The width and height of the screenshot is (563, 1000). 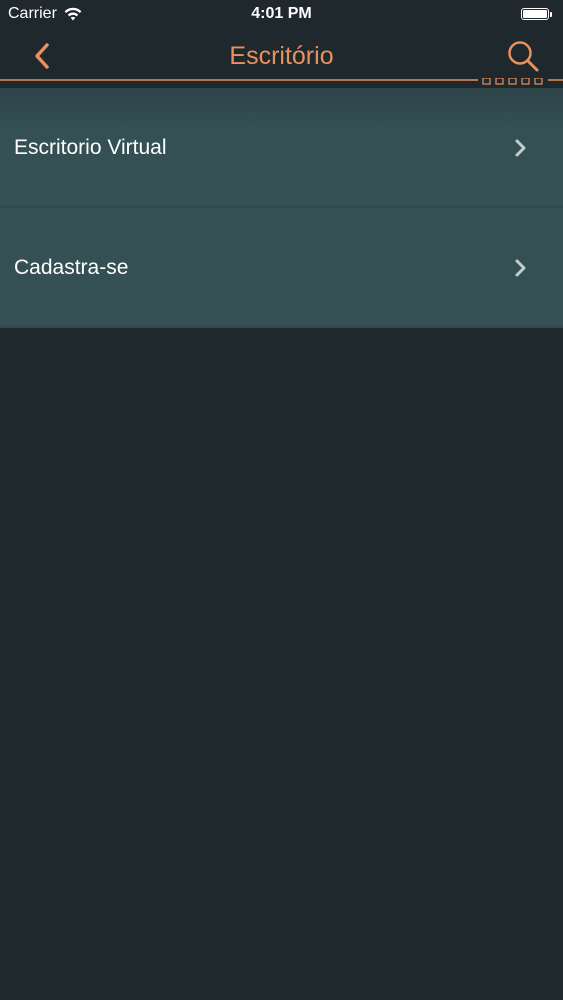 I want to click on menu-item-label: Escritorio Virtual, so click(x=90, y=147).